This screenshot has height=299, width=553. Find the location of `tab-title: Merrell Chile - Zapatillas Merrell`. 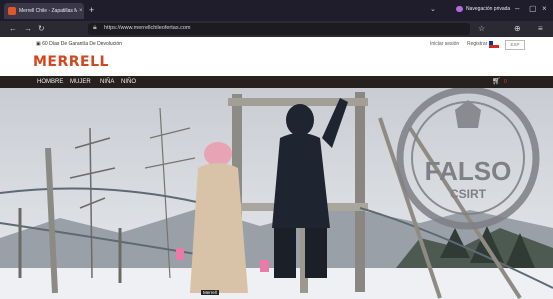

tab-title: Merrell Chile - Zapatillas Merrell is located at coordinates (48, 11).